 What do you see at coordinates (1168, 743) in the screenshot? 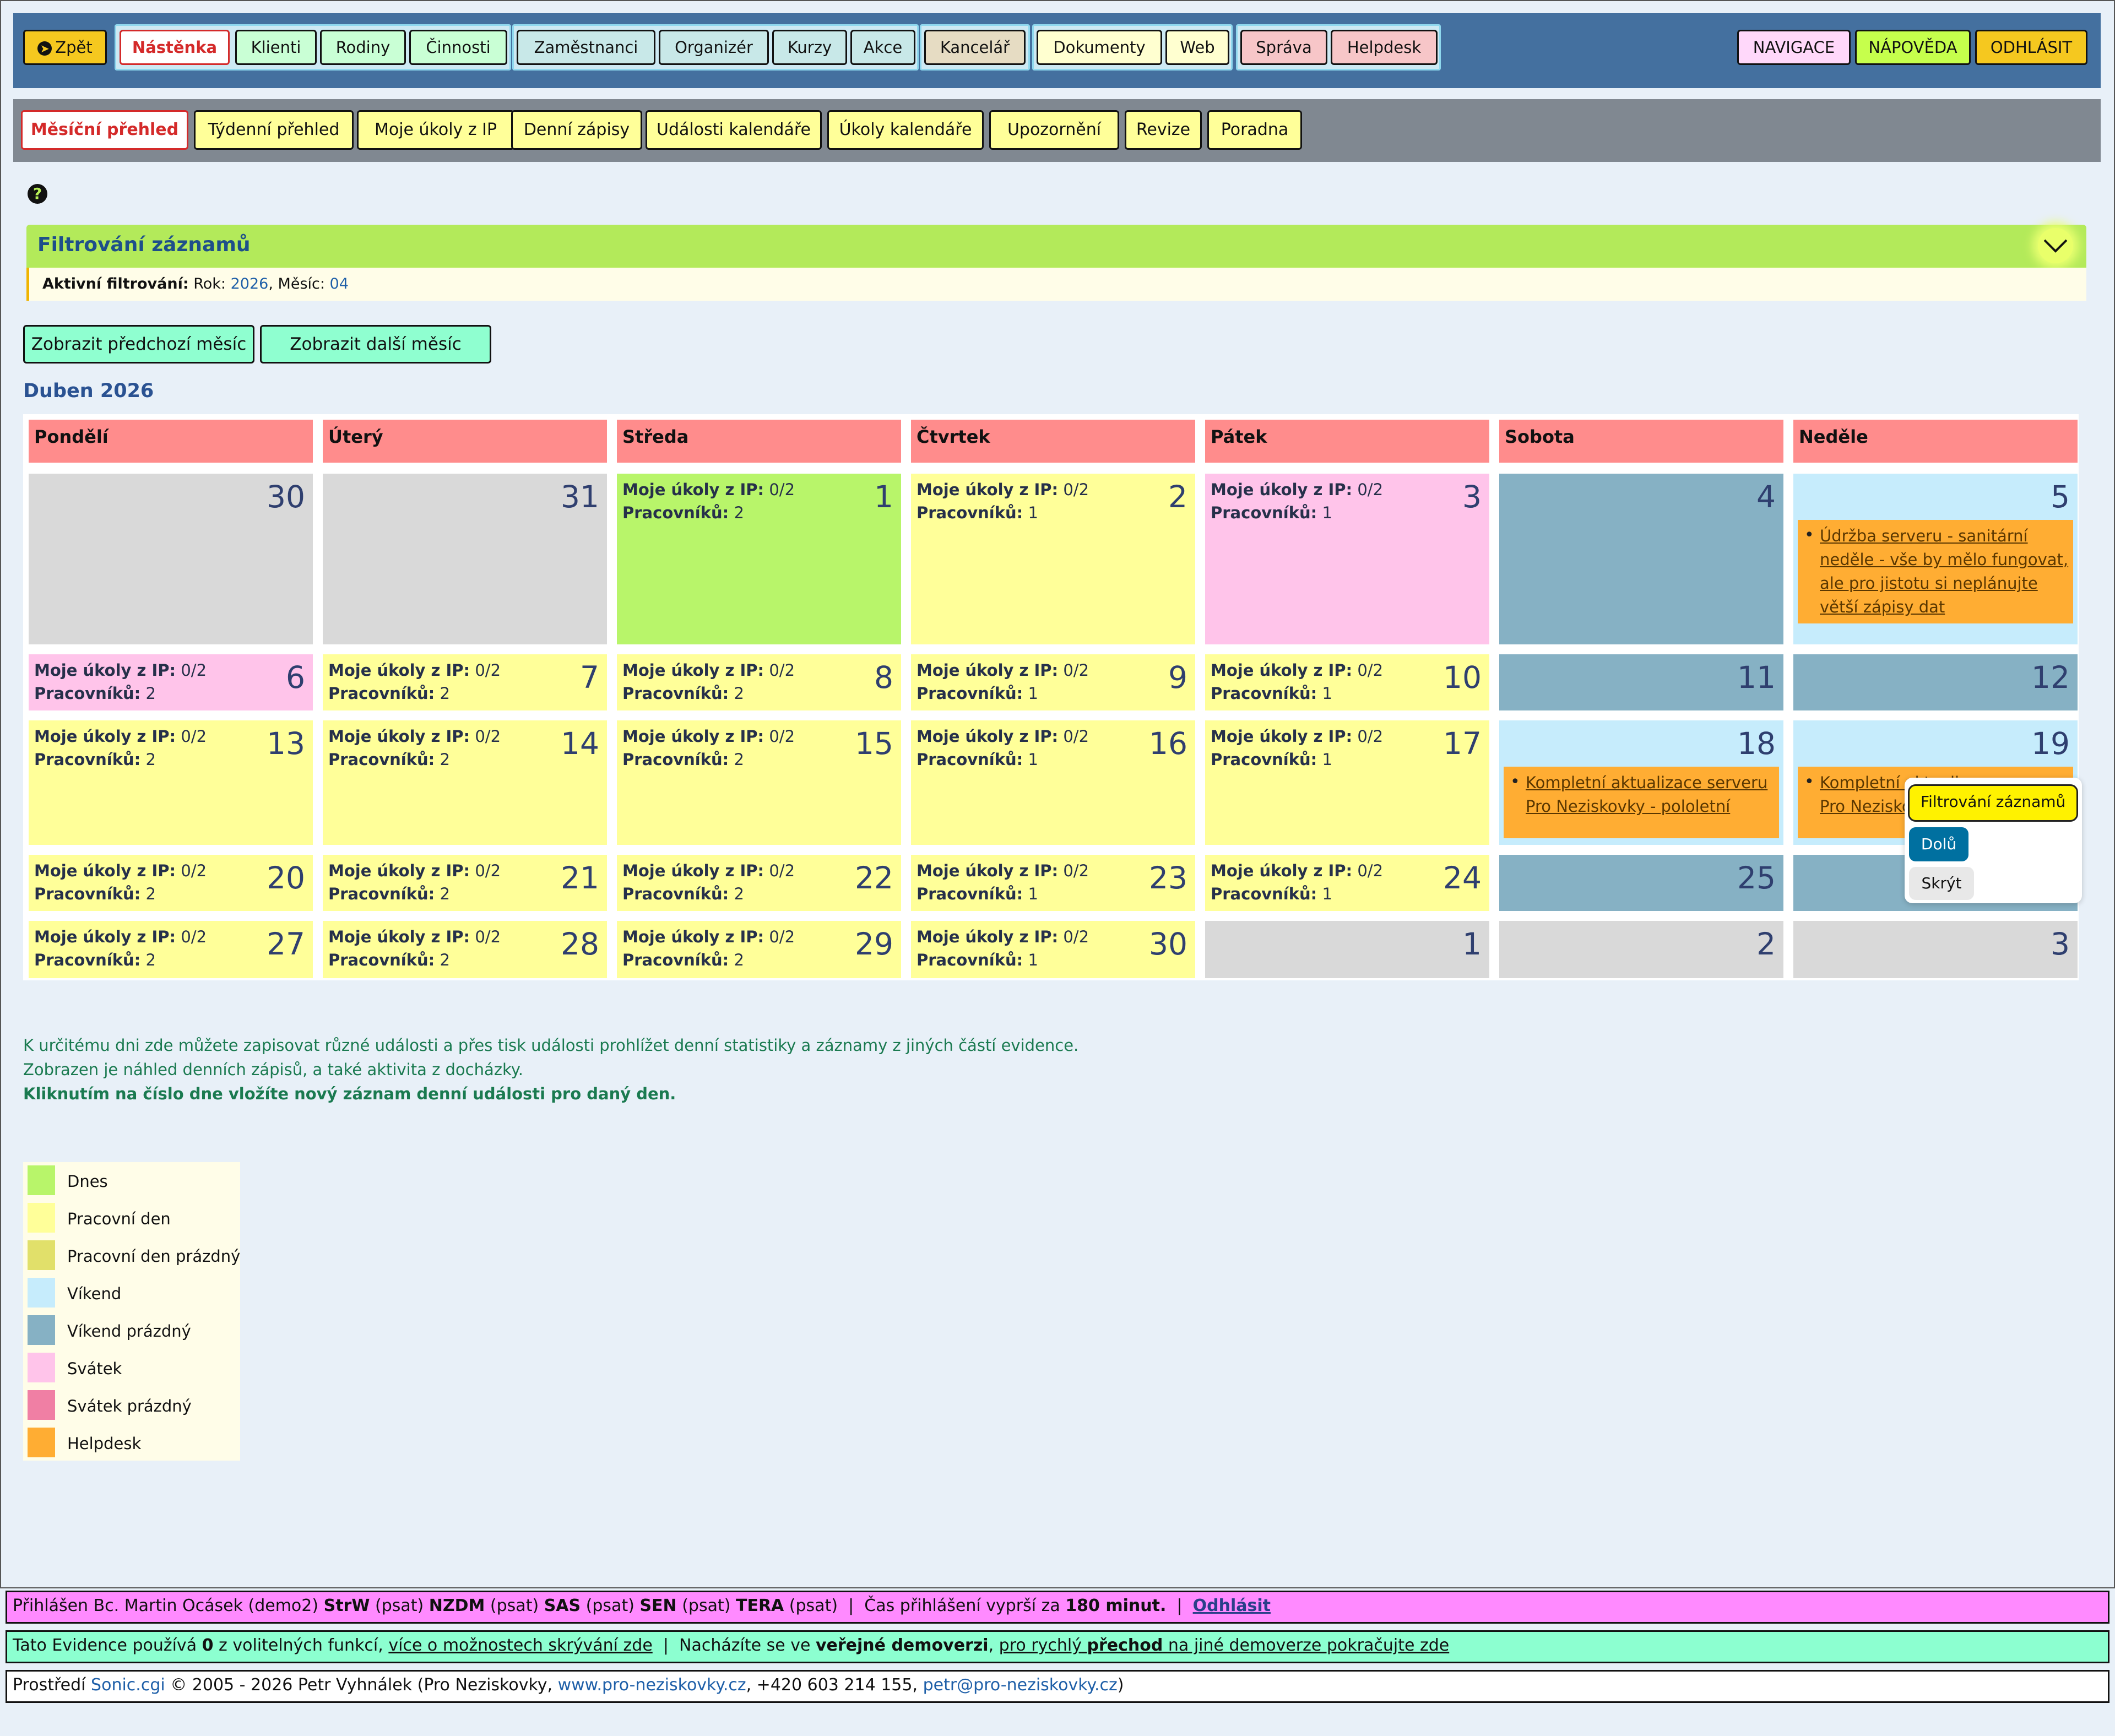
I see `day-number: 16` at bounding box center [1168, 743].